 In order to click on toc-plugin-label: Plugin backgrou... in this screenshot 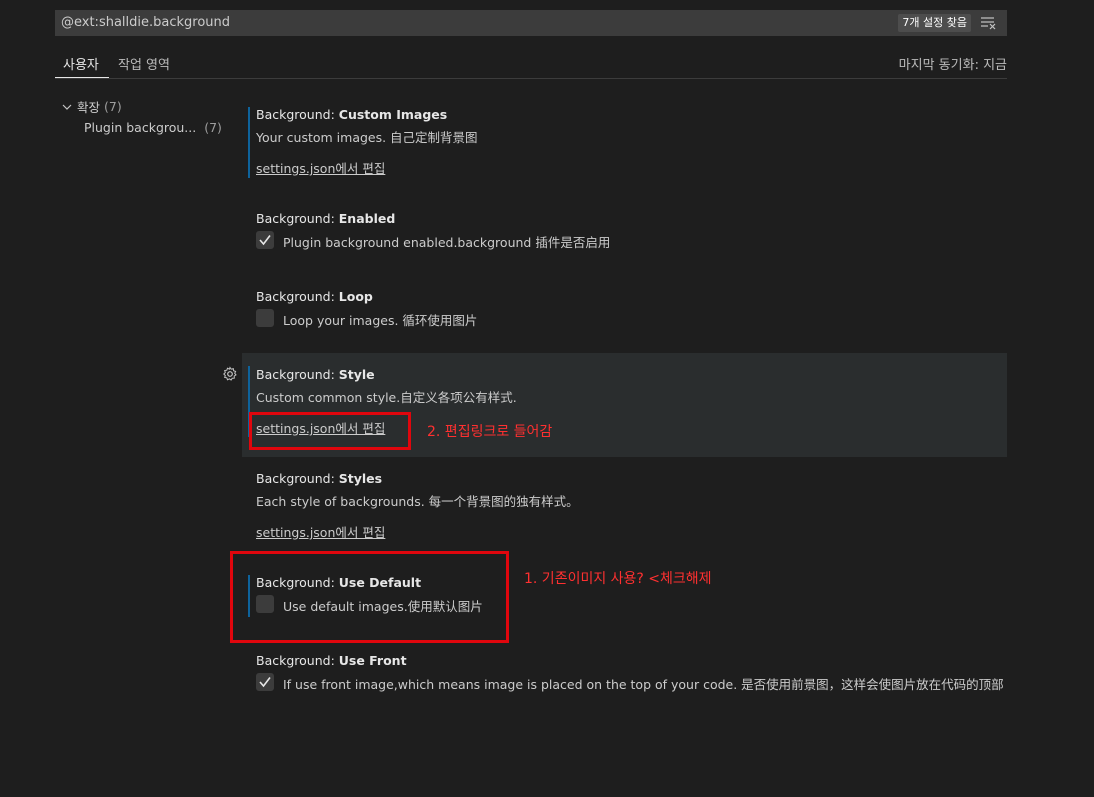, I will do `click(140, 127)`.